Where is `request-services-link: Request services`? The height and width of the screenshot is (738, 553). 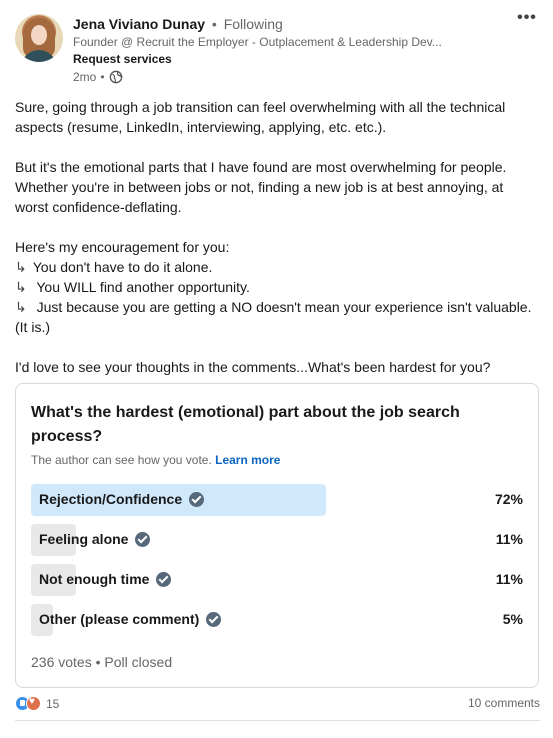
request-services-link: Request services is located at coordinates (122, 59).